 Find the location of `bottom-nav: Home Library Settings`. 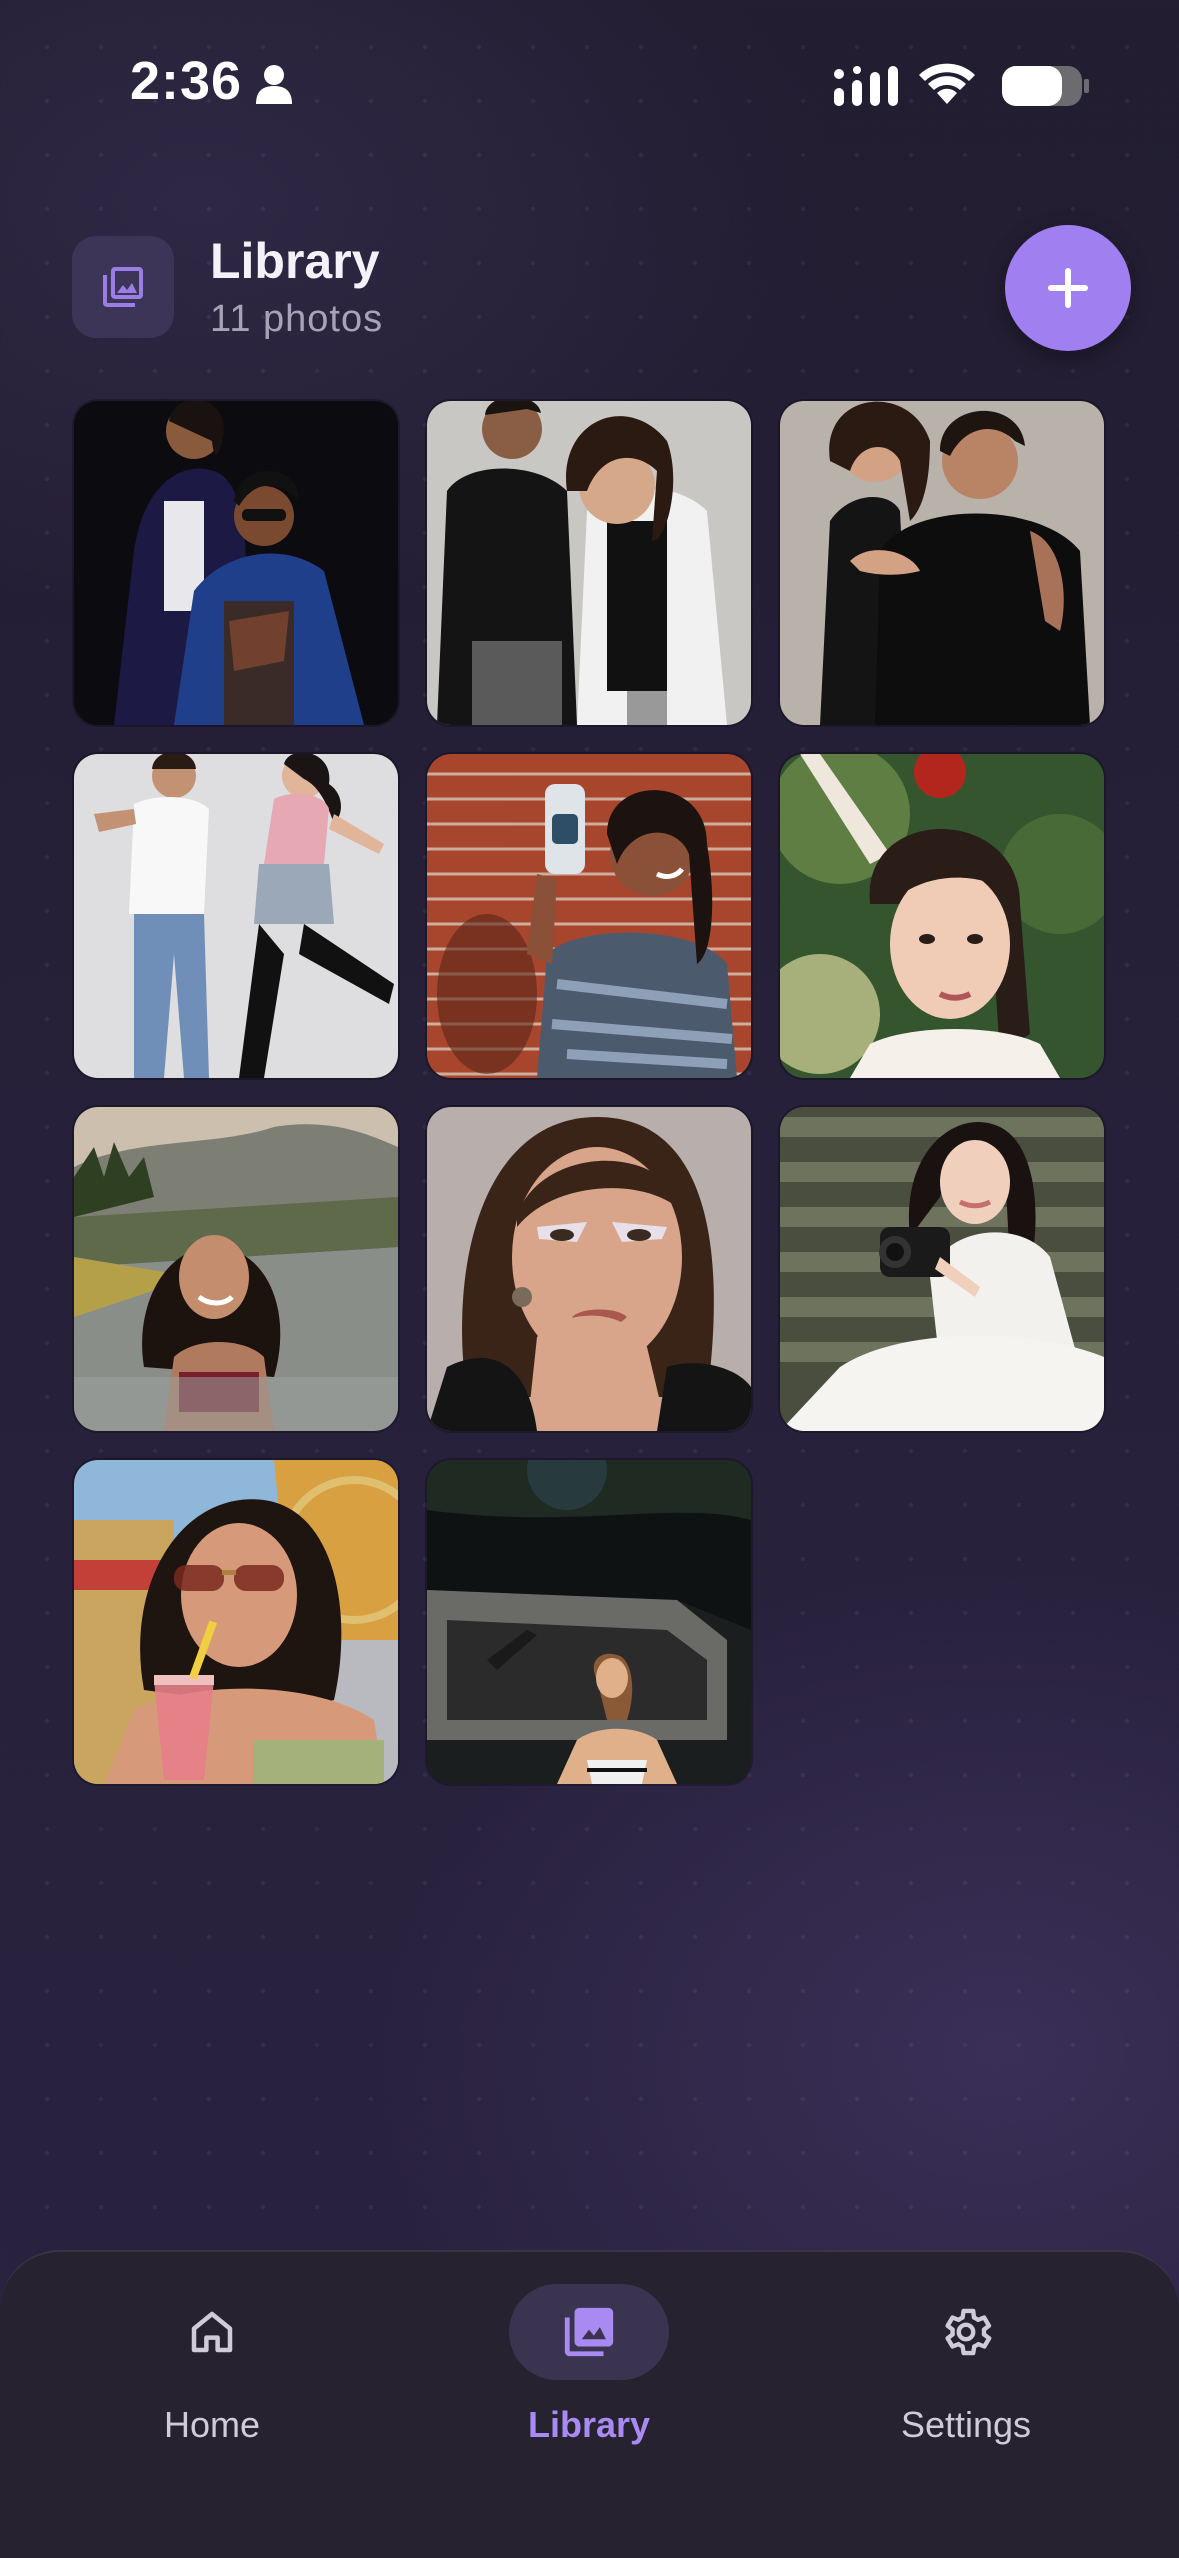

bottom-nav: Home Library Settings is located at coordinates (589, 2404).